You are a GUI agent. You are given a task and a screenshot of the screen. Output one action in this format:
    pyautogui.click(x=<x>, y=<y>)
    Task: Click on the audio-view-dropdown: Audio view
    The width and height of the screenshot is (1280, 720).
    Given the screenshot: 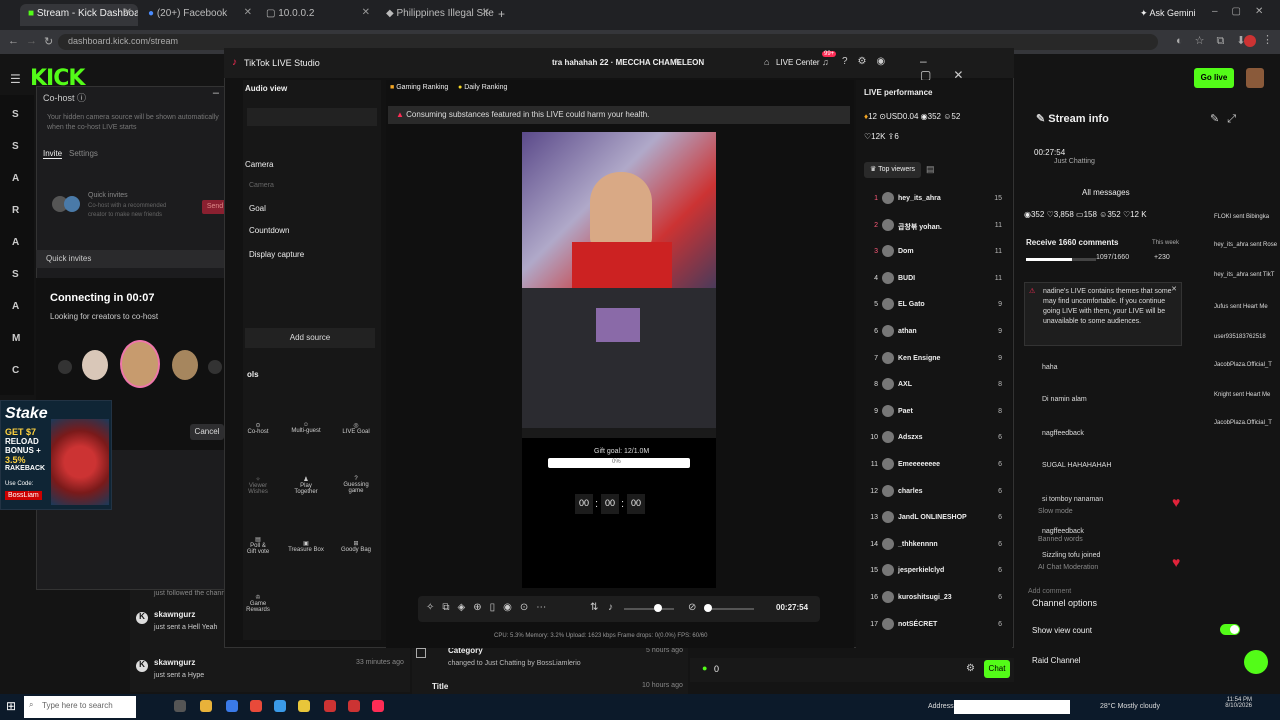 What is the action you would take?
    pyautogui.click(x=266, y=88)
    